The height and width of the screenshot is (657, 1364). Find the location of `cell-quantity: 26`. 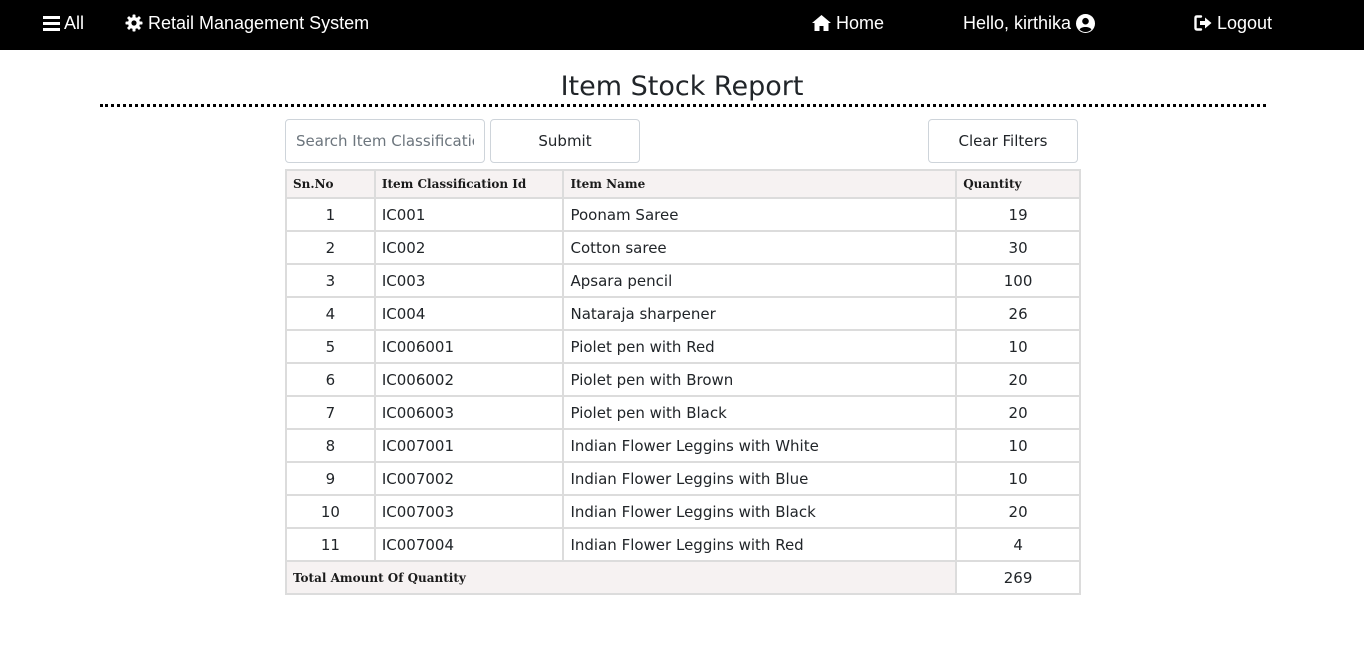

cell-quantity: 26 is located at coordinates (1018, 313).